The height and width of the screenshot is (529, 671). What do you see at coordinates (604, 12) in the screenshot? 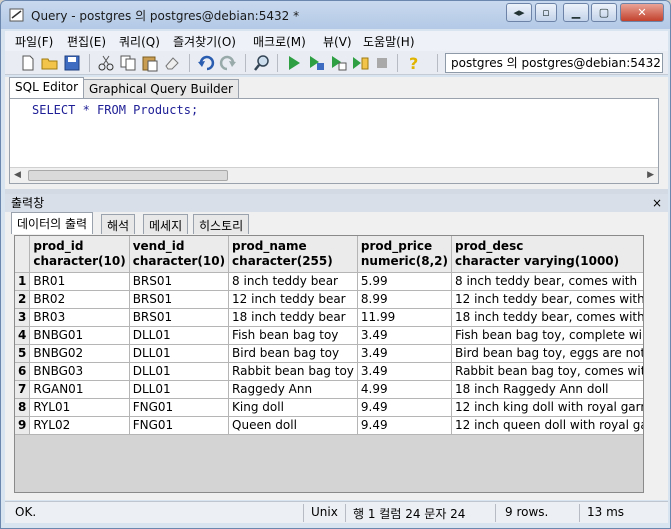
I see `maximize-button: ▢` at bounding box center [604, 12].